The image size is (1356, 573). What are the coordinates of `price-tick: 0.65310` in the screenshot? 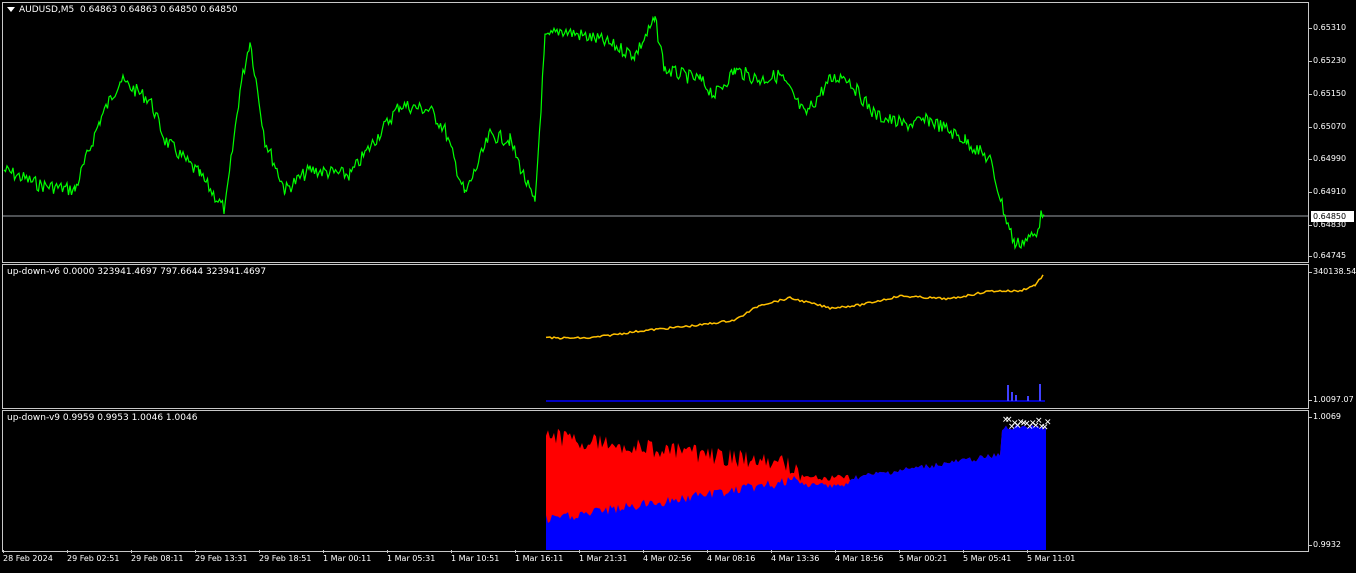 It's located at (1327, 27).